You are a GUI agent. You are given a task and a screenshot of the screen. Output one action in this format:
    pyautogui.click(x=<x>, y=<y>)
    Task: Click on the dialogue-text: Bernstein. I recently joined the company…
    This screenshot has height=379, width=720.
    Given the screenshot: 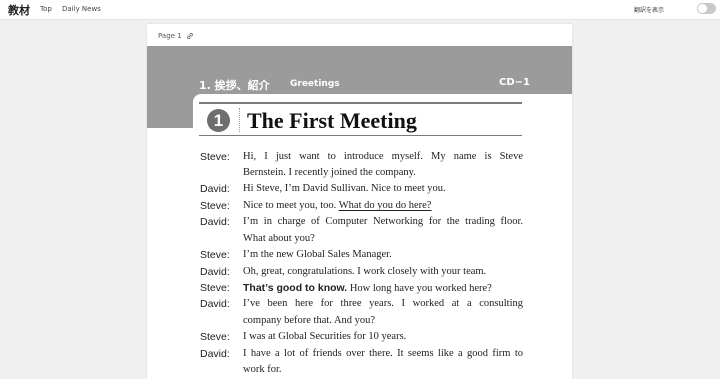 What is the action you would take?
    pyautogui.click(x=329, y=172)
    